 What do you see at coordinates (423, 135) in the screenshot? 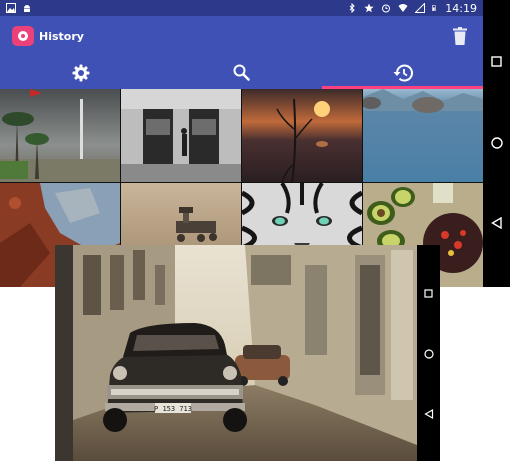
I see `blue-lake-rocks-photo` at bounding box center [423, 135].